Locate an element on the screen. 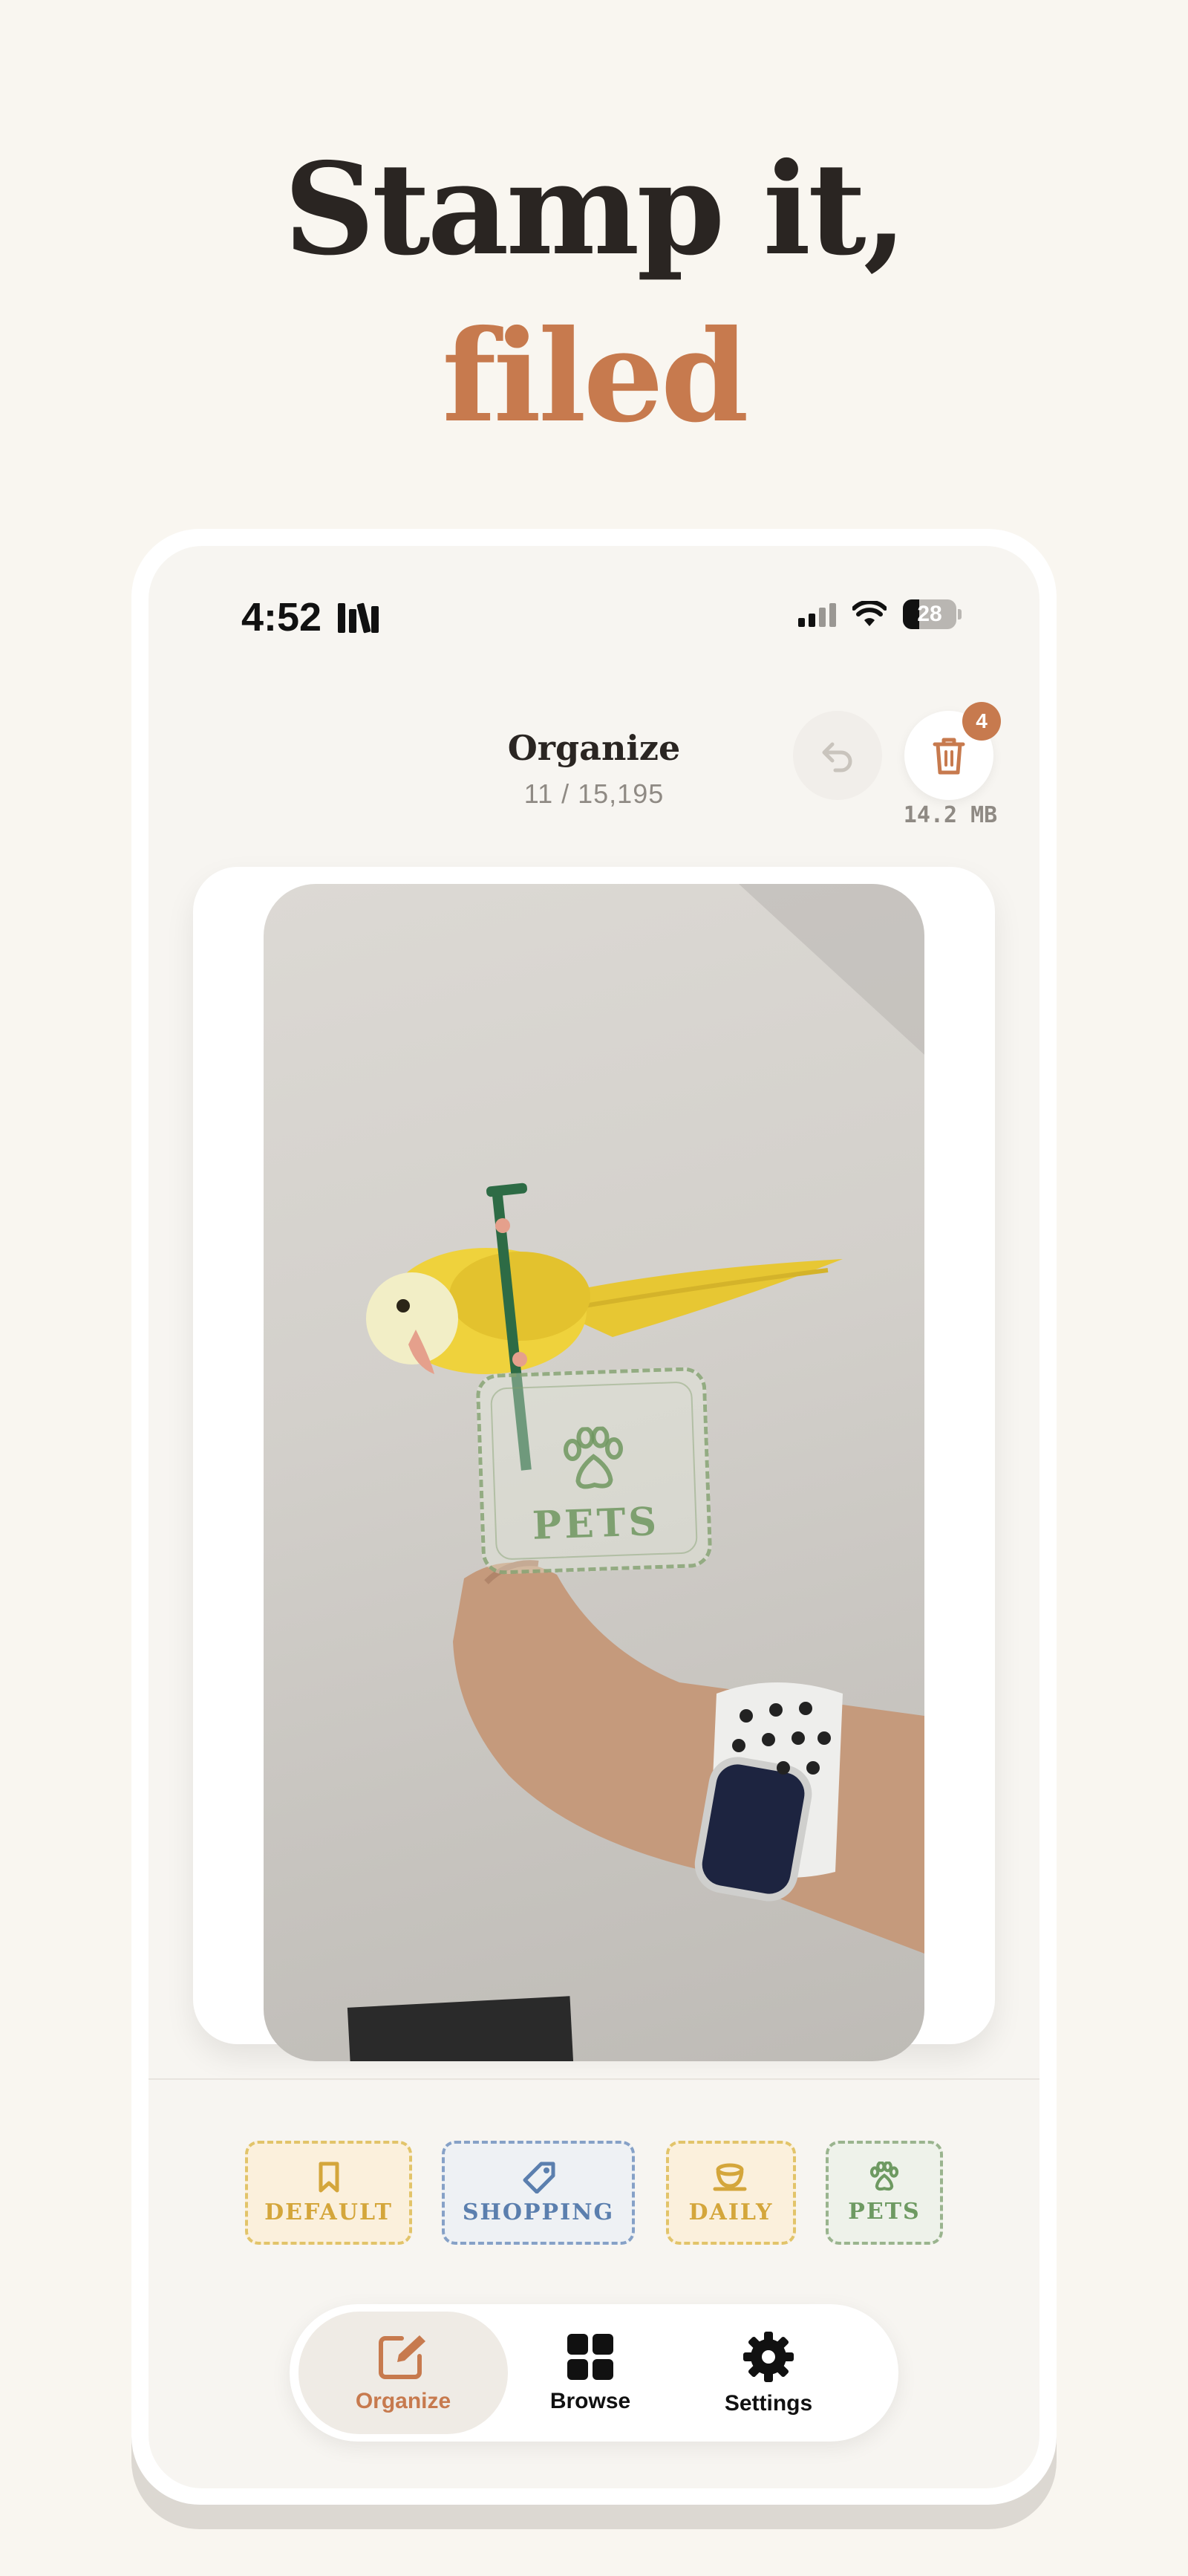  tag-label: SHOPPING is located at coordinates (539, 2212).